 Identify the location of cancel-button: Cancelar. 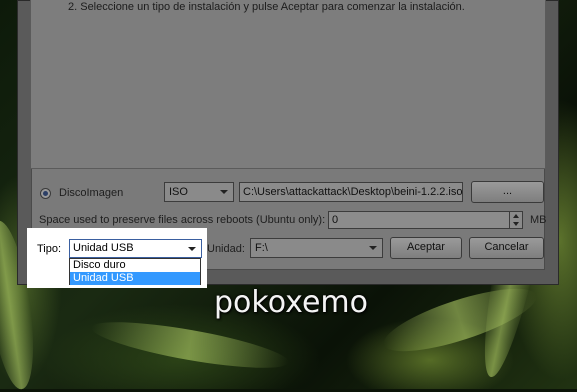
(506, 248).